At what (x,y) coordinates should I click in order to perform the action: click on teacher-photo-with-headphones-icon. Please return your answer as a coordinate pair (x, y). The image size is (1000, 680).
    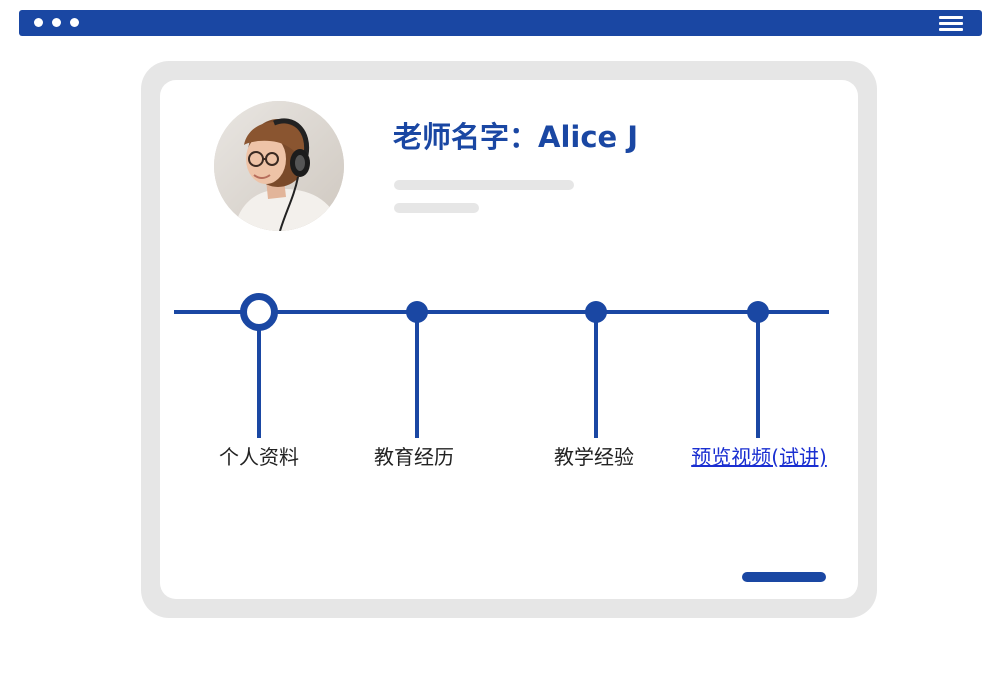
    Looking at the image, I should click on (279, 166).